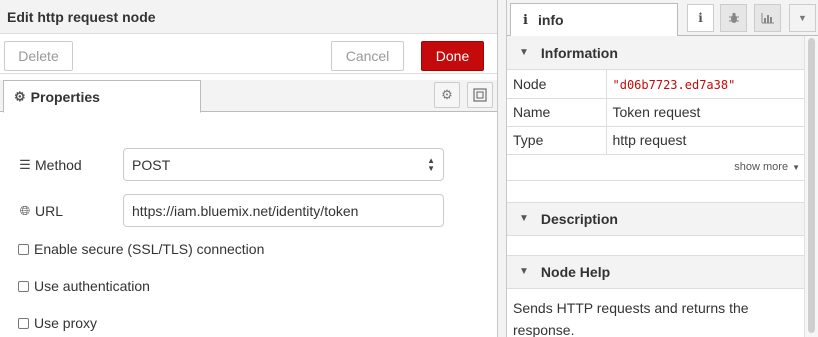  Describe the element at coordinates (23, 323) in the screenshot. I see `proxy-checkbox` at that location.